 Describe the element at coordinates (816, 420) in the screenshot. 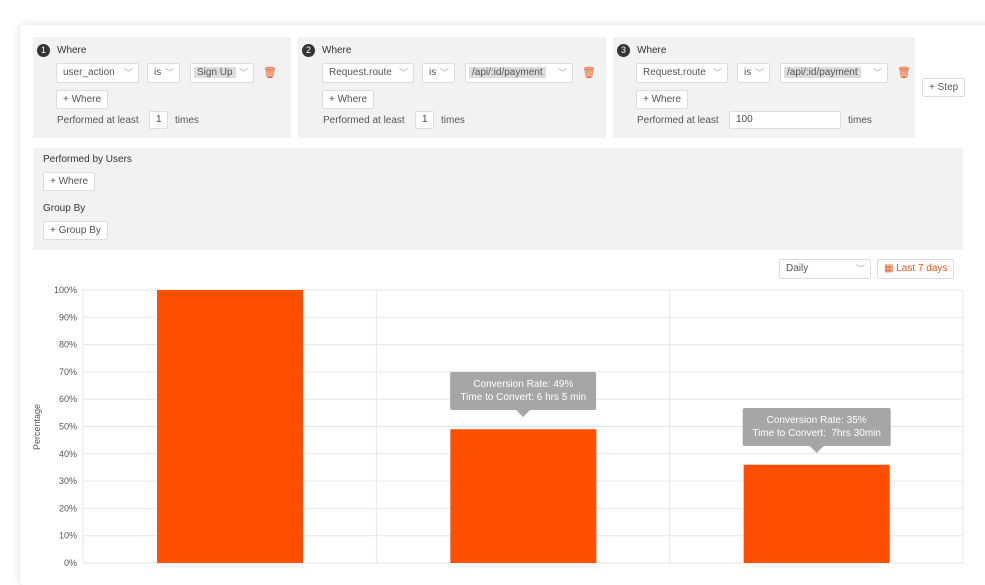

I see `conversion-rate: Conversion Rate: 35%` at that location.